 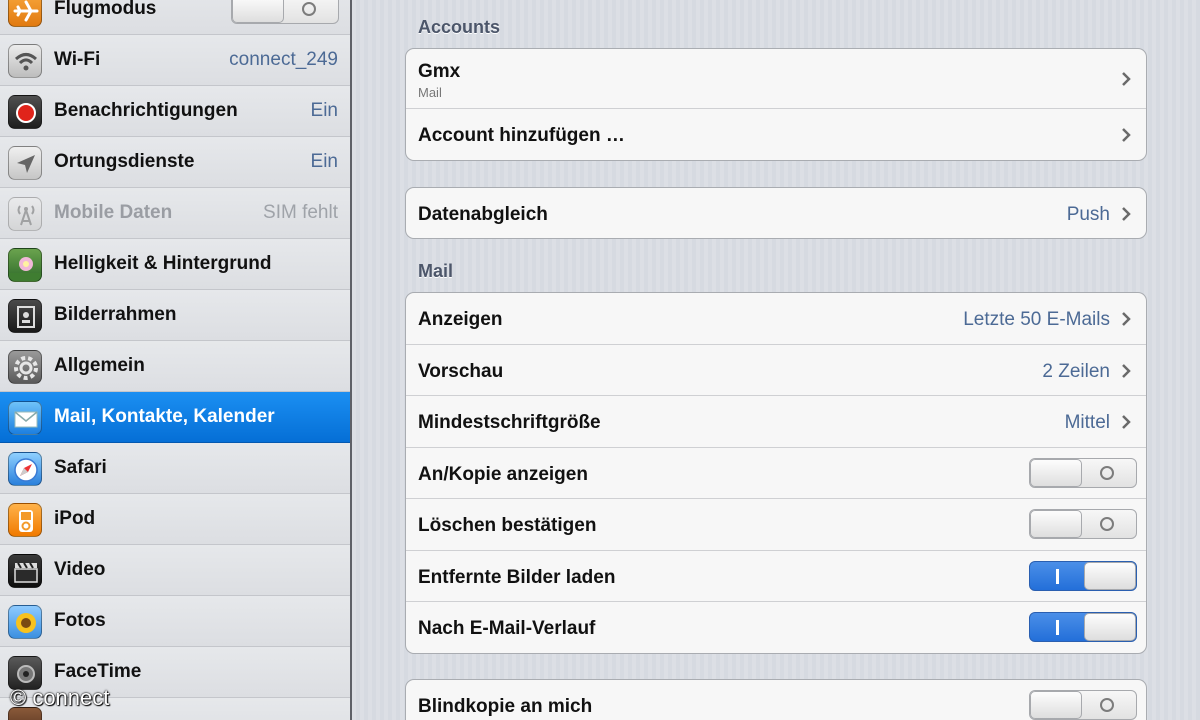 What do you see at coordinates (25, 163) in the screenshot?
I see `location-arrow-icon` at bounding box center [25, 163].